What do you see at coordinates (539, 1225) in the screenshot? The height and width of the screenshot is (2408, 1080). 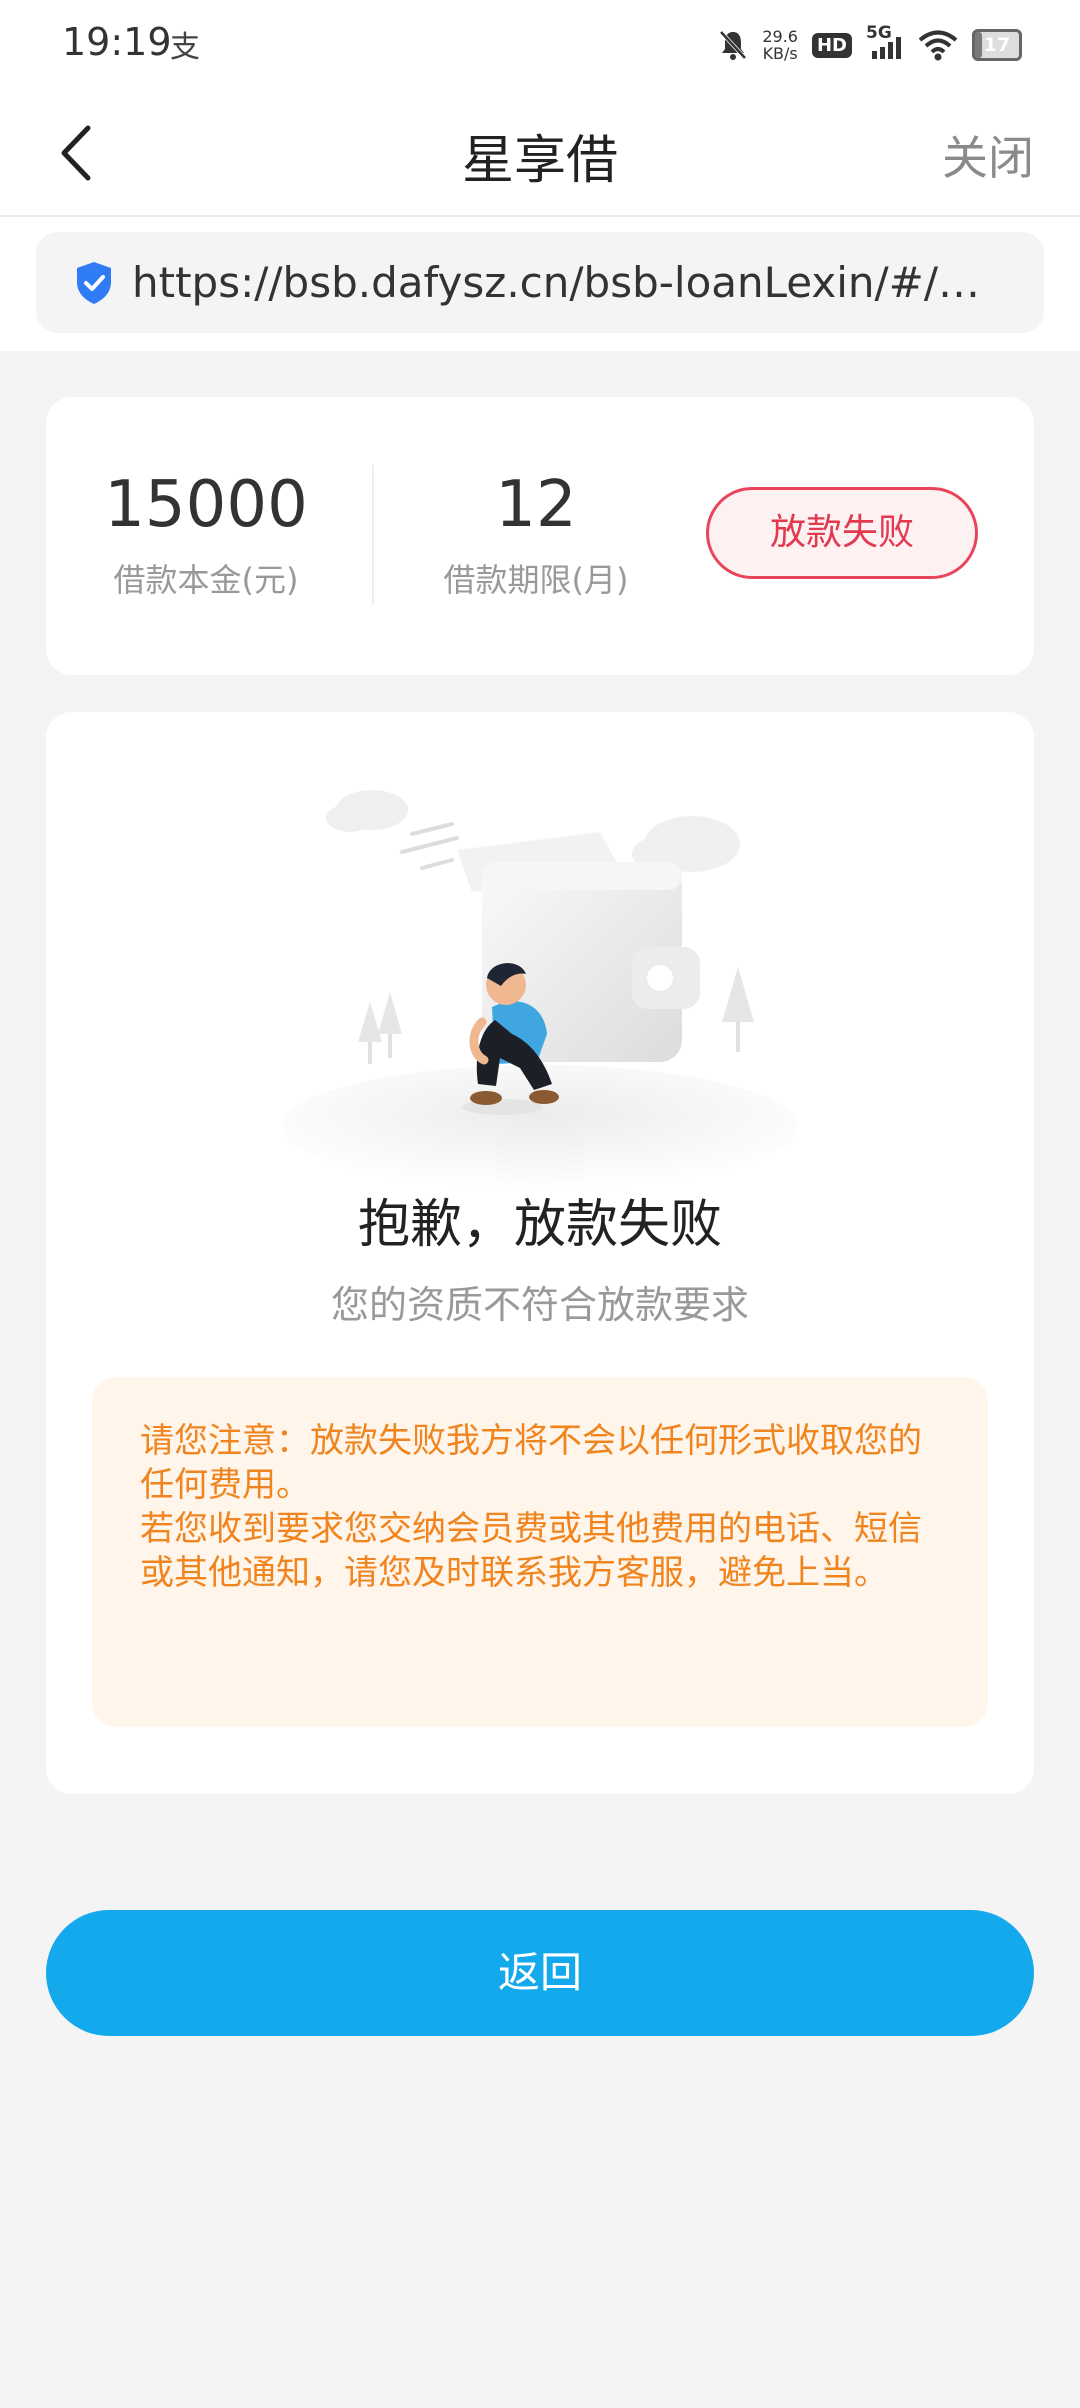 I see `result-title: 抱歉，放款失败` at bounding box center [539, 1225].